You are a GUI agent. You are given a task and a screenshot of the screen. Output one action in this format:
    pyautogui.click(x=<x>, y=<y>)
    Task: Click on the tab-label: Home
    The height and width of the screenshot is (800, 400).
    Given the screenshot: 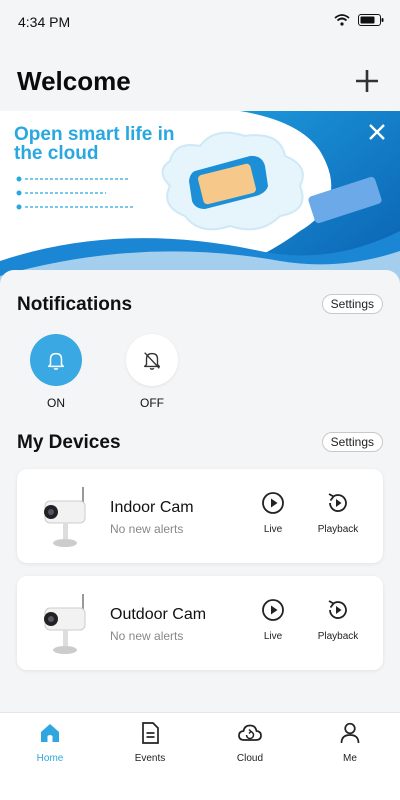 What is the action you would take?
    pyautogui.click(x=50, y=758)
    